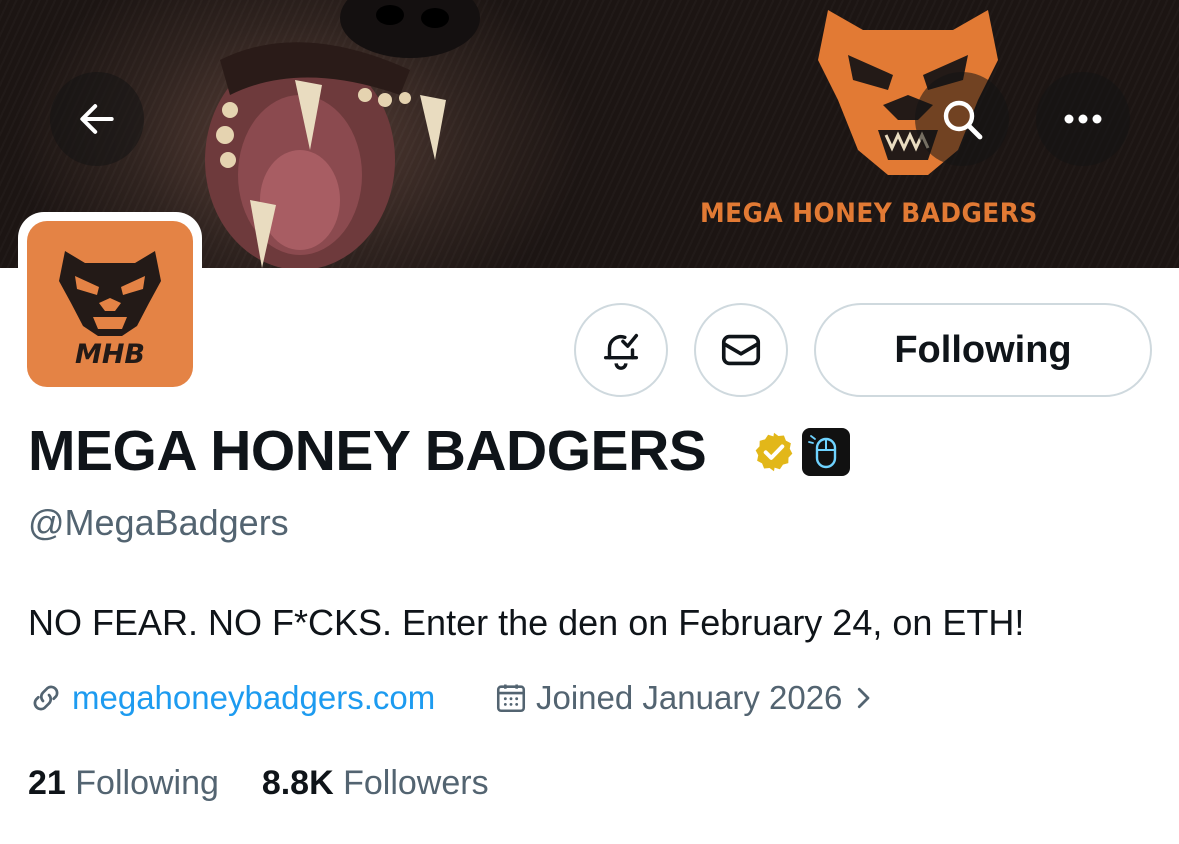 The height and width of the screenshot is (844, 1179). I want to click on chevron-right-icon, so click(864, 698).